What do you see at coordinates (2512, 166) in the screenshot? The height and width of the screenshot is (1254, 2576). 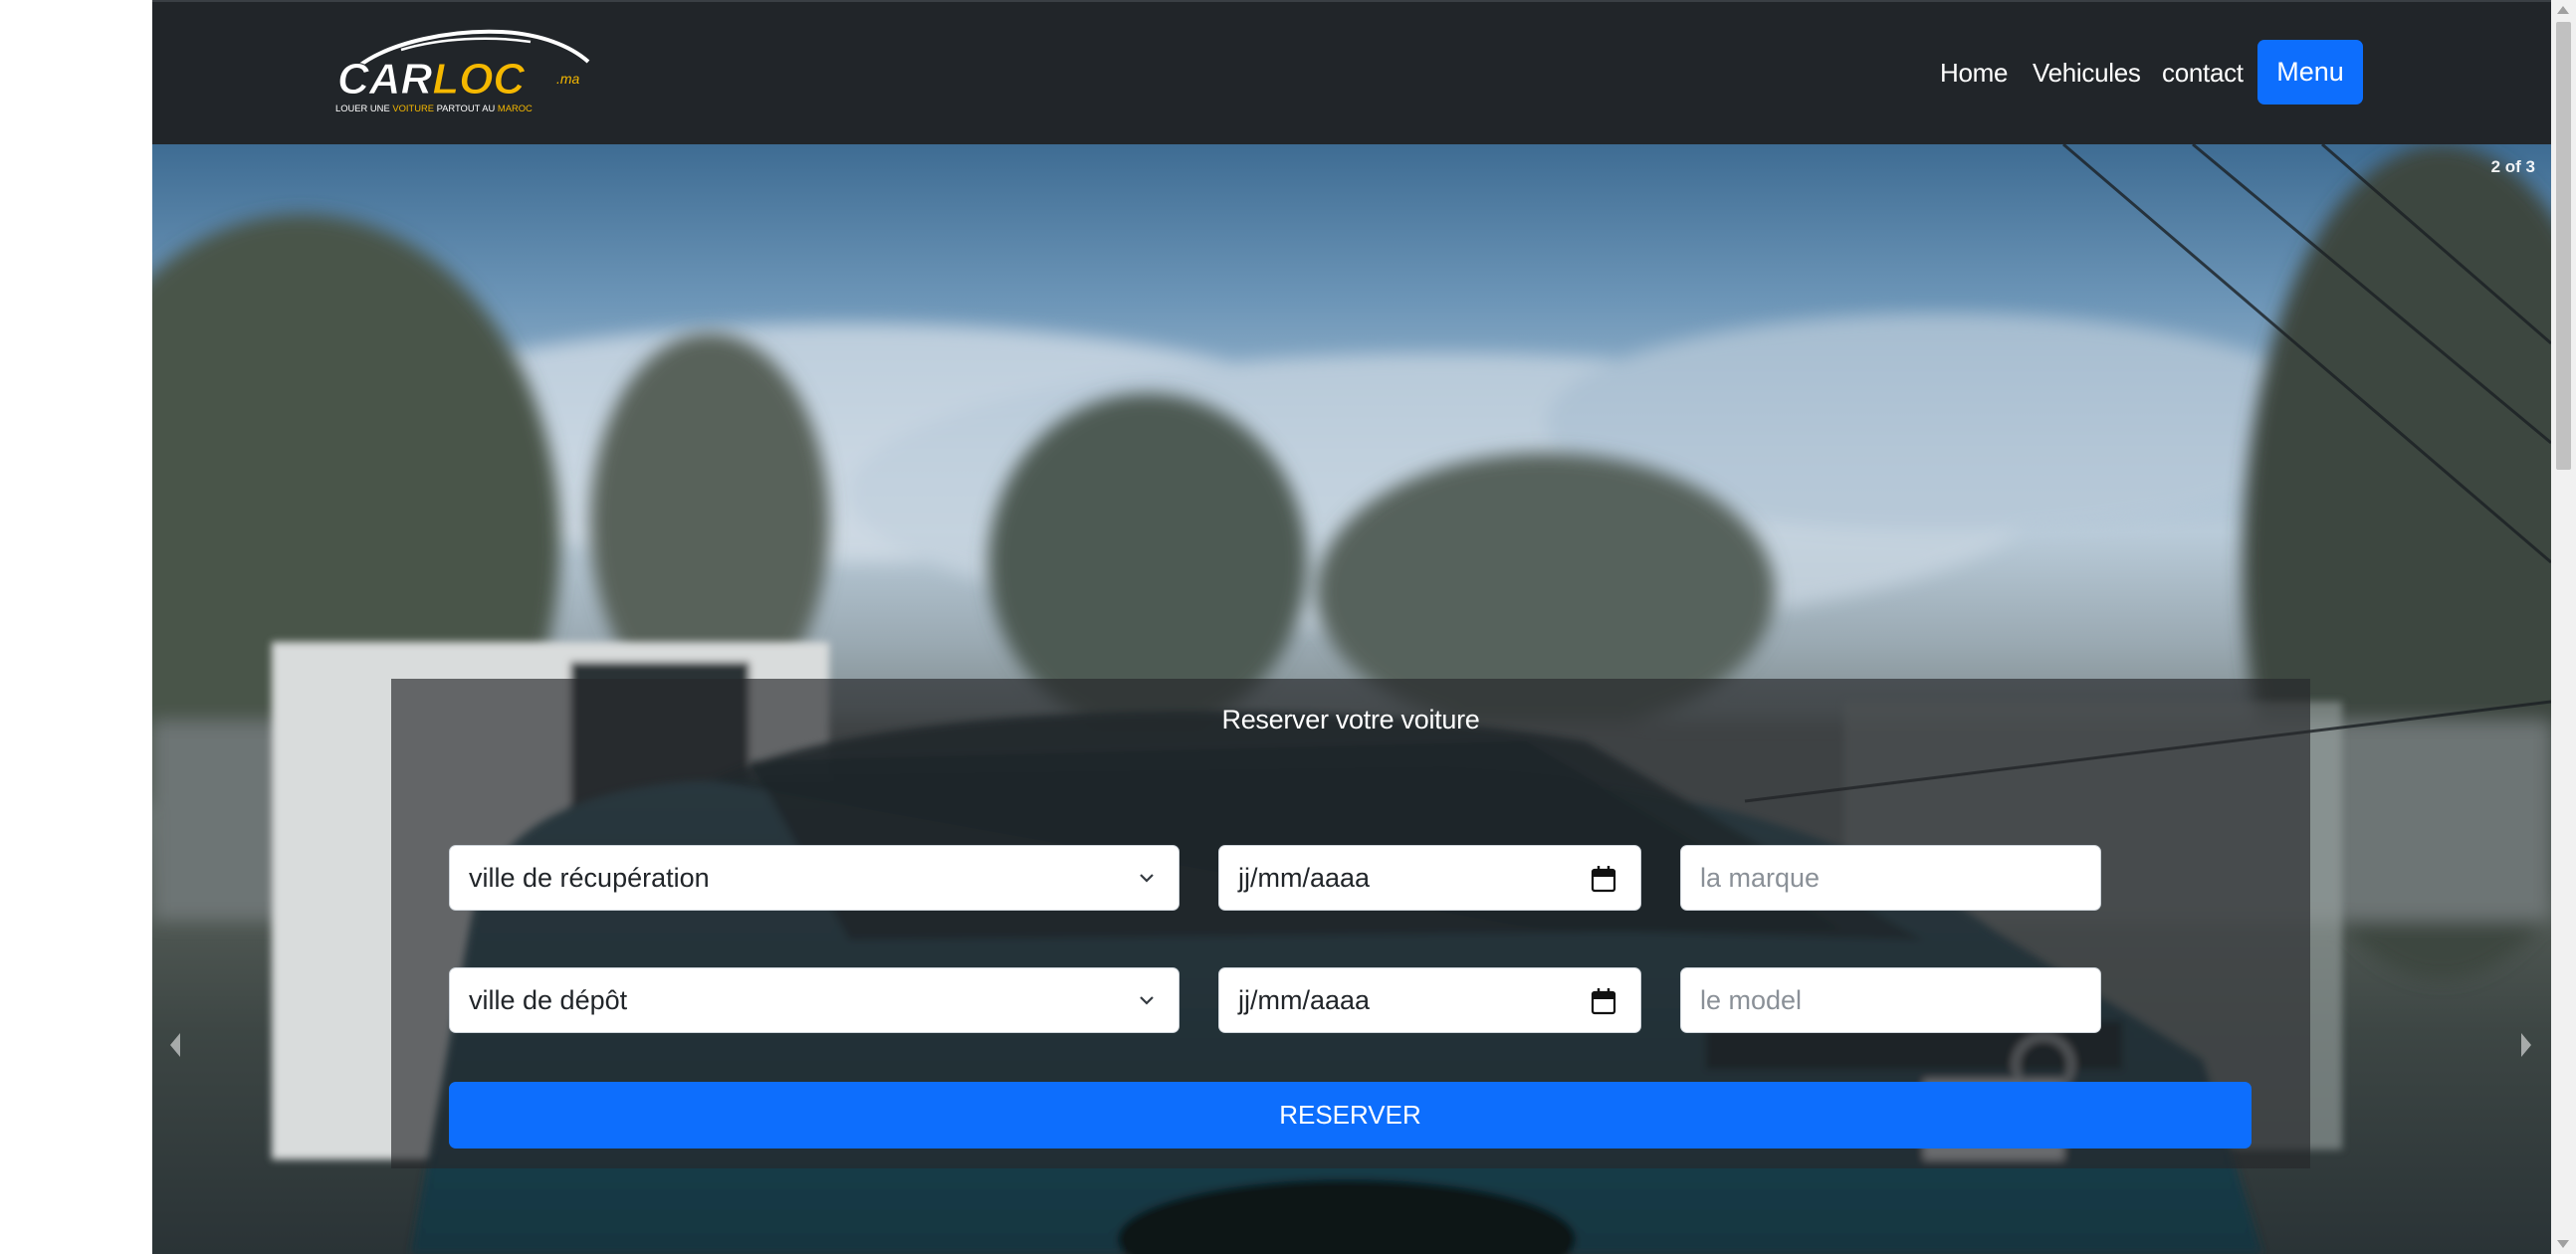 I see `slide-counter: 2 of 3` at bounding box center [2512, 166].